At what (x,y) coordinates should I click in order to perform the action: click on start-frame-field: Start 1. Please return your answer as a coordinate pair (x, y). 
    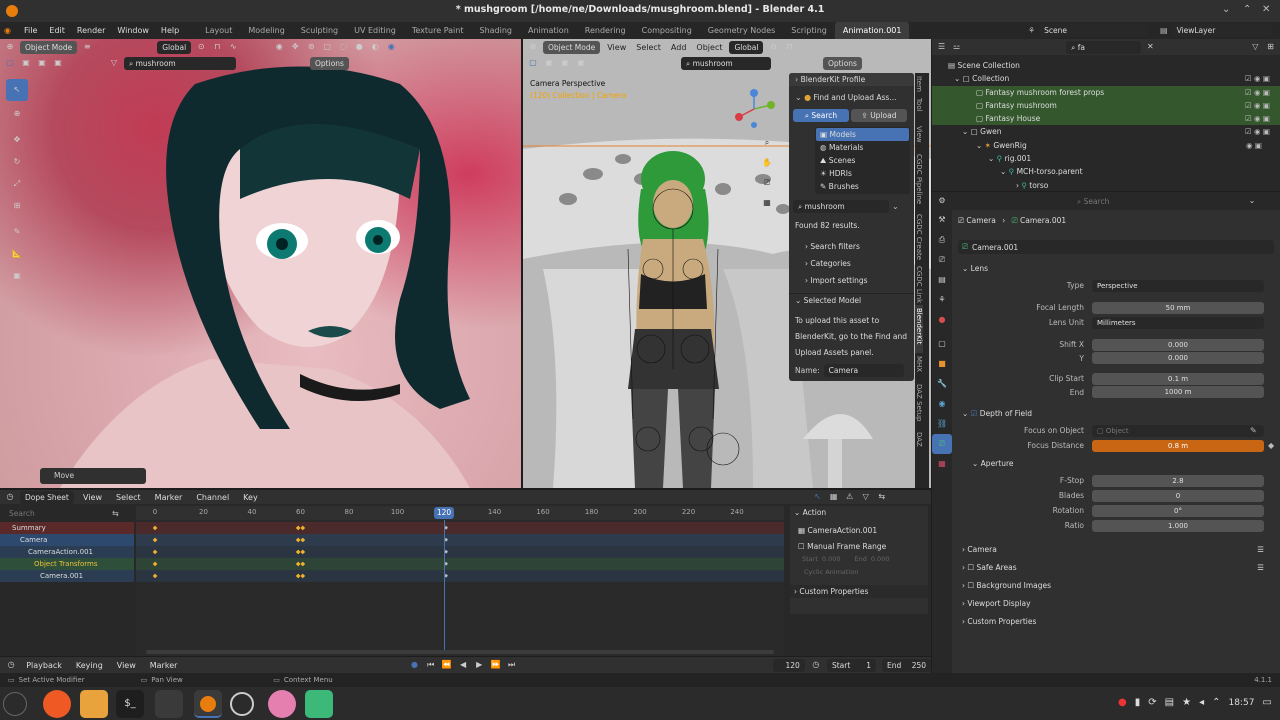
    Looking at the image, I should click on (851, 665).